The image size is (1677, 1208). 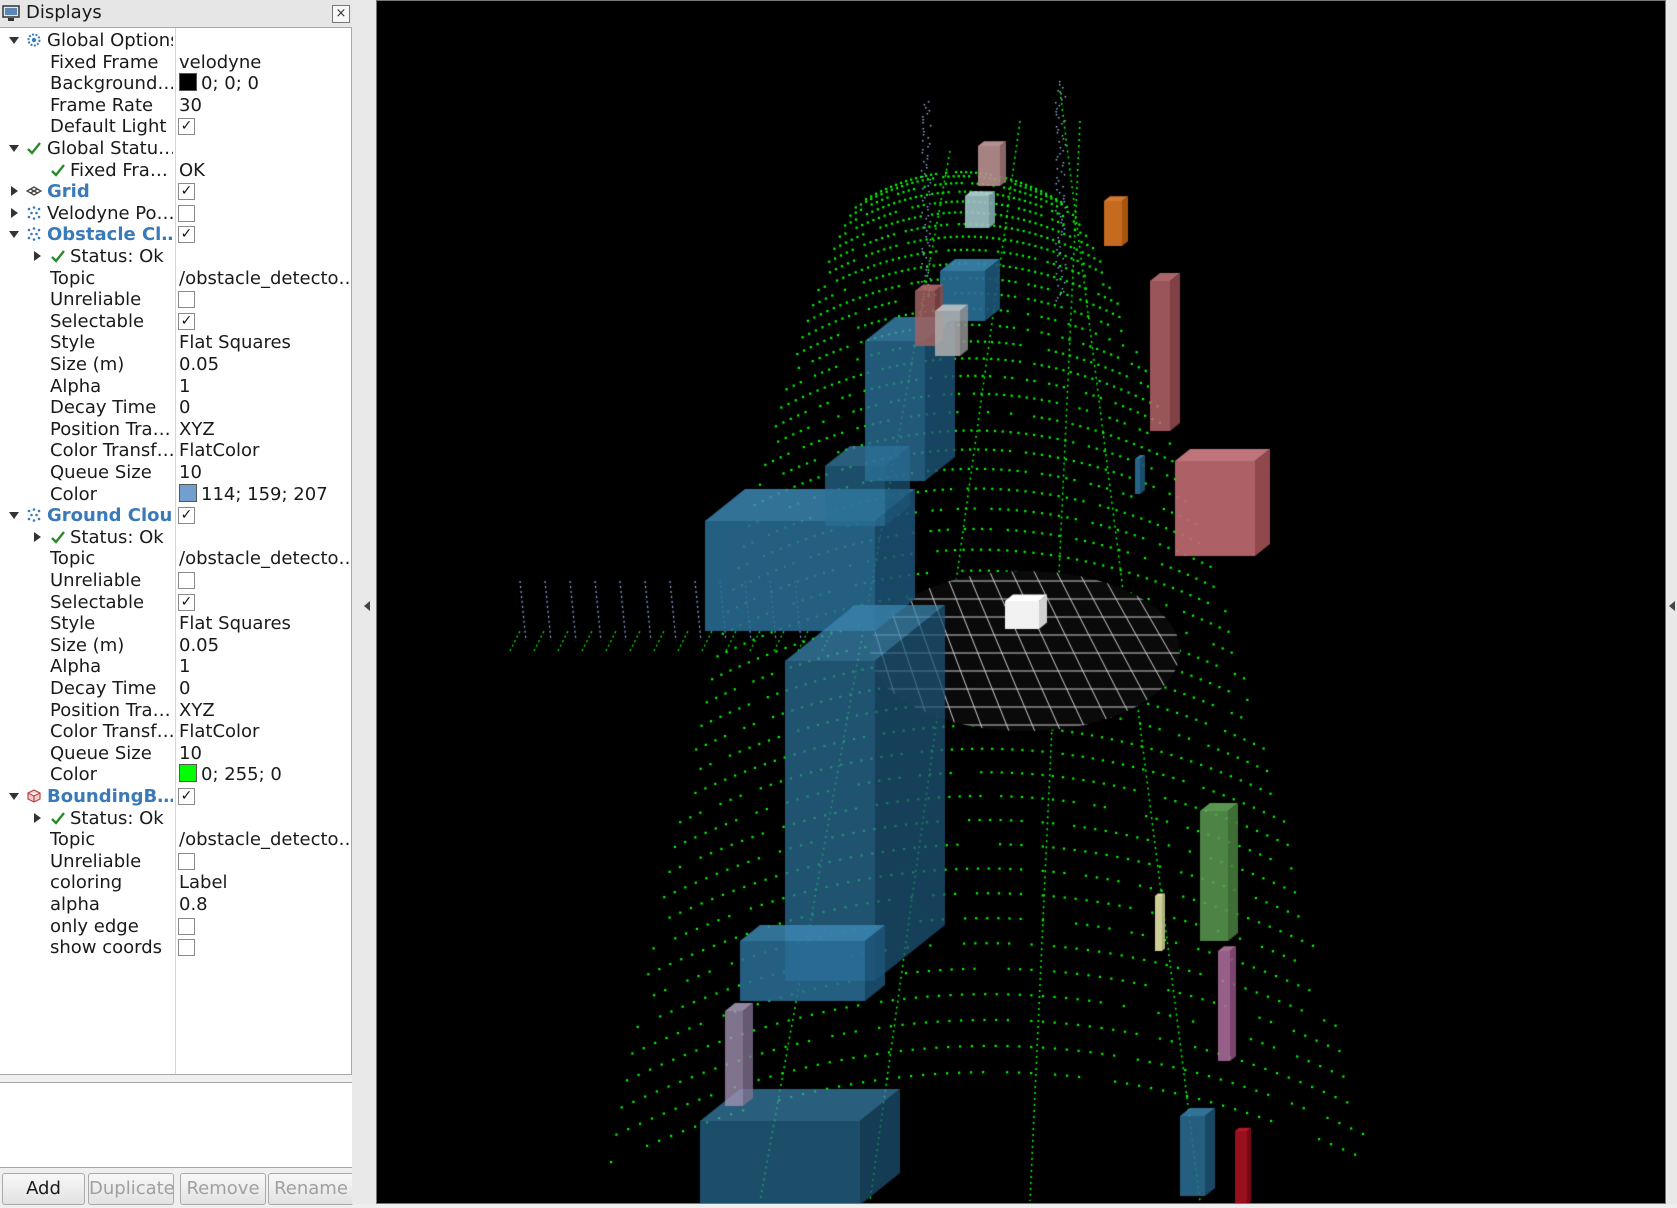 I want to click on tree-row: Color 114; 159; 207, so click(x=175, y=494).